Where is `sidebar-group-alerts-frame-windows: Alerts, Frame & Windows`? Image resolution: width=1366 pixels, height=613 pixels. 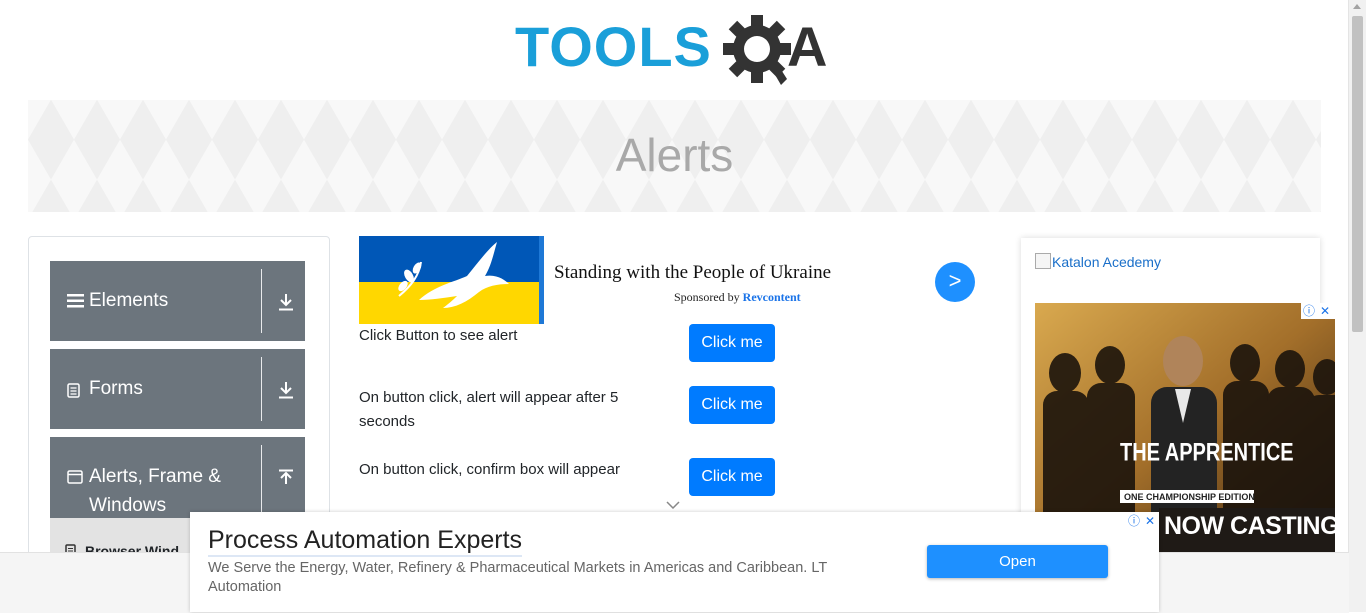 sidebar-group-alerts-frame-windows: Alerts, Frame & Windows is located at coordinates (177, 477).